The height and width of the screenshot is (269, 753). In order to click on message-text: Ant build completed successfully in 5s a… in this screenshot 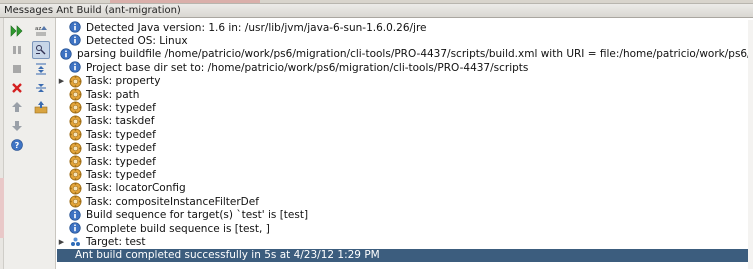, I will do `click(227, 255)`.